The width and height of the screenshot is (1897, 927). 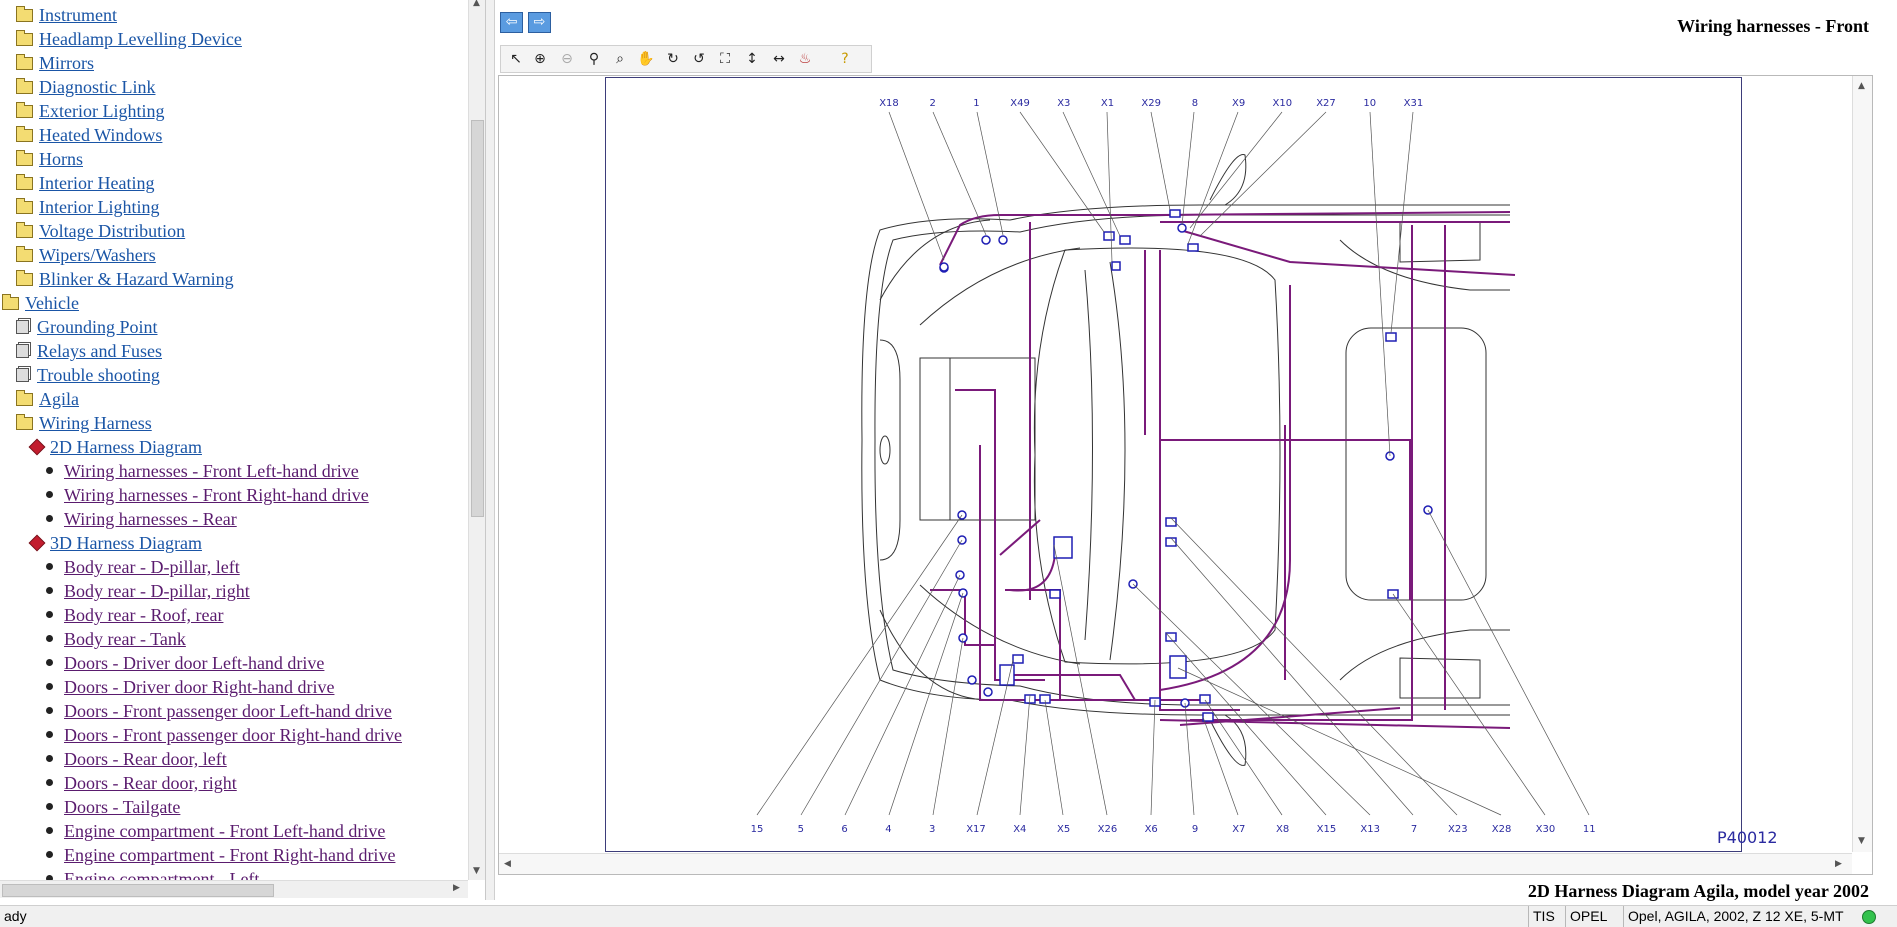 What do you see at coordinates (1327, 829) in the screenshot?
I see `connector-label: X15` at bounding box center [1327, 829].